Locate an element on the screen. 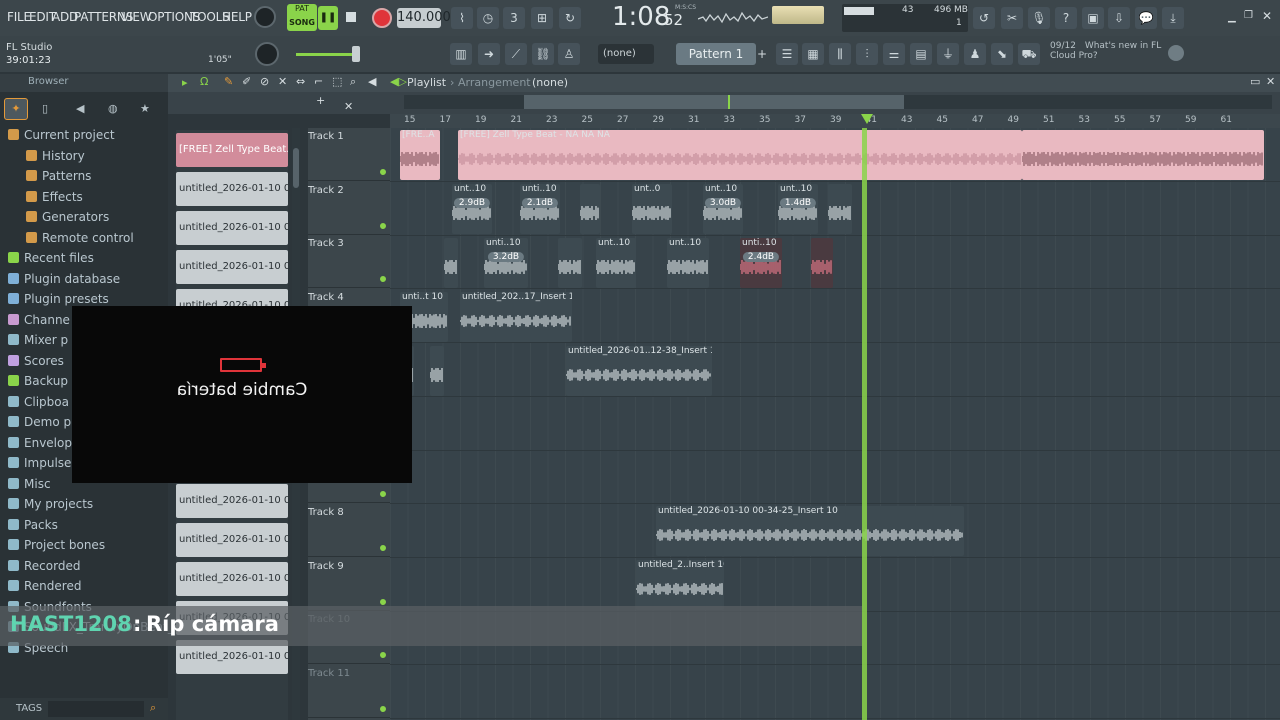  browser-all-icon: ✦ is located at coordinates (16, 109).